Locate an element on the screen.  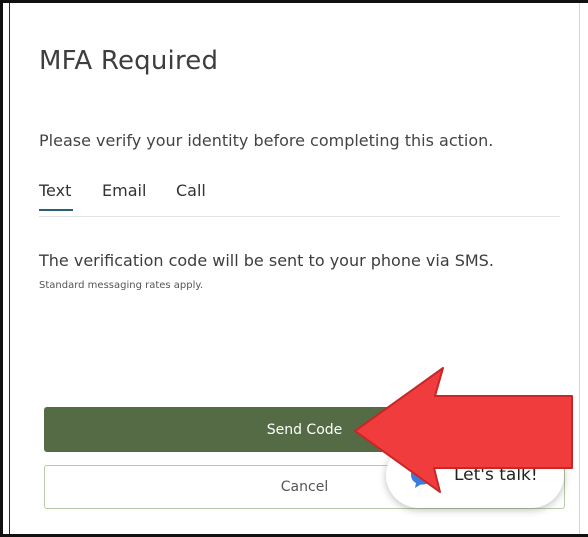
rates-note: Standard messaging rates apply. is located at coordinates (121, 285).